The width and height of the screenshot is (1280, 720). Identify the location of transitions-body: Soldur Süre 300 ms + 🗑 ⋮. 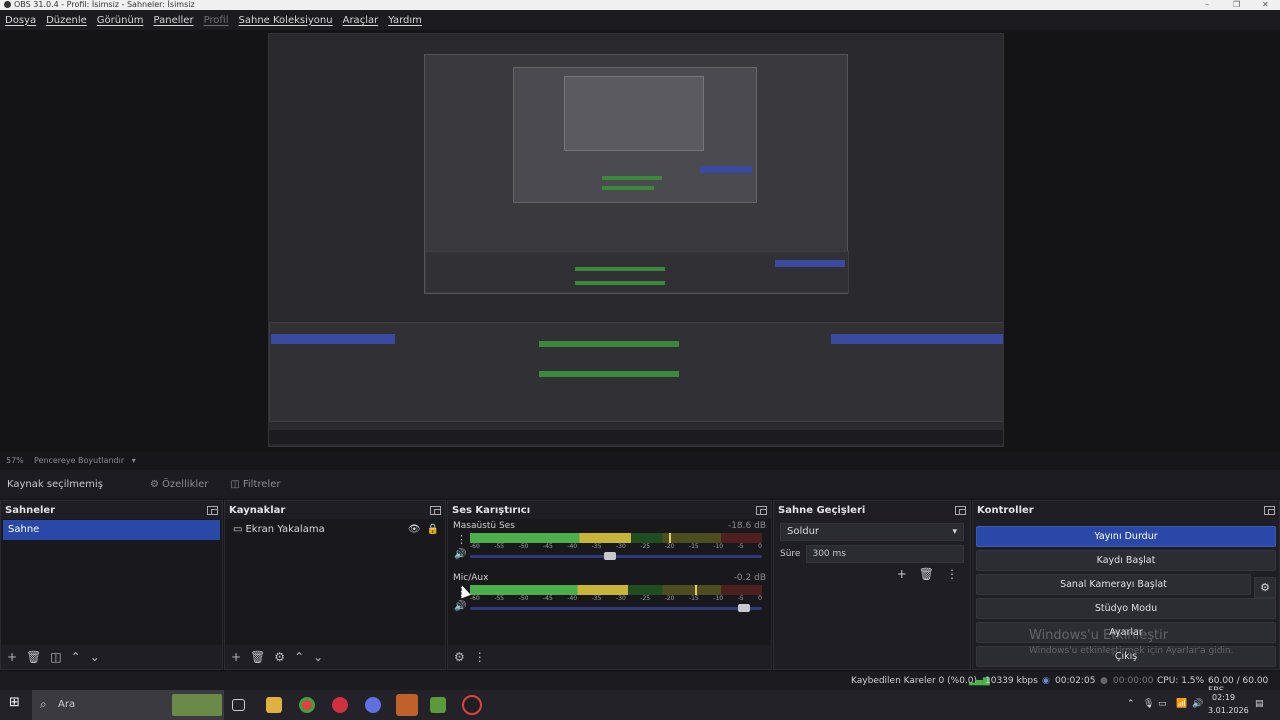
(872, 582).